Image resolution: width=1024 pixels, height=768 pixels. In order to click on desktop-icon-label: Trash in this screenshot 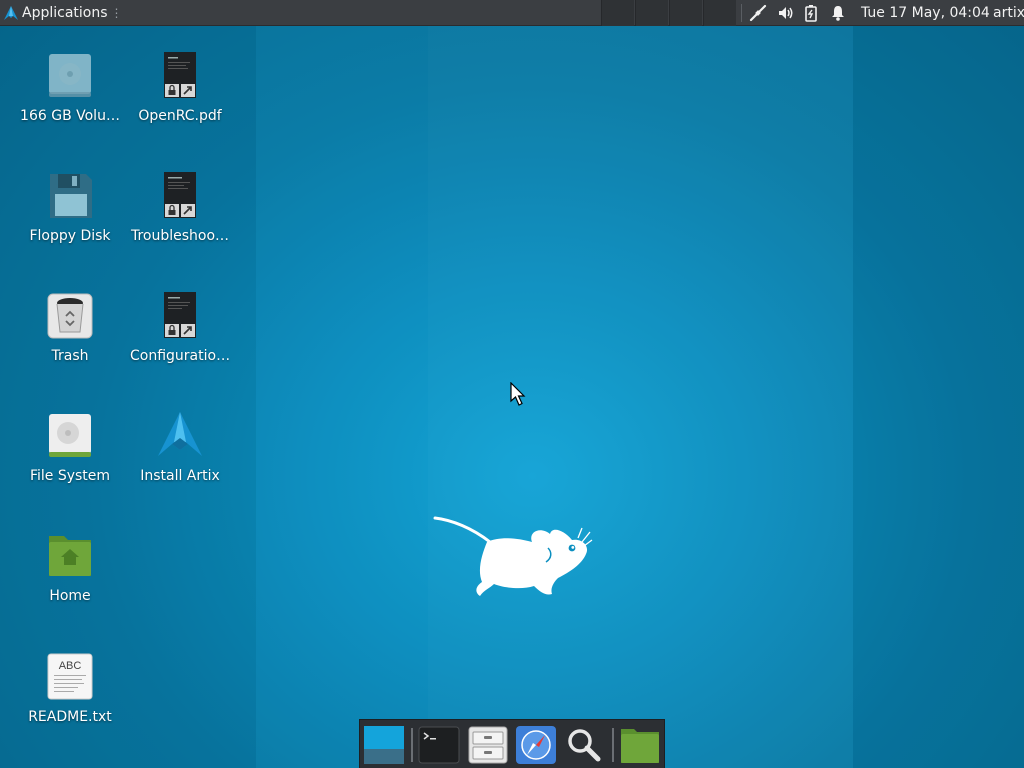, I will do `click(70, 356)`.